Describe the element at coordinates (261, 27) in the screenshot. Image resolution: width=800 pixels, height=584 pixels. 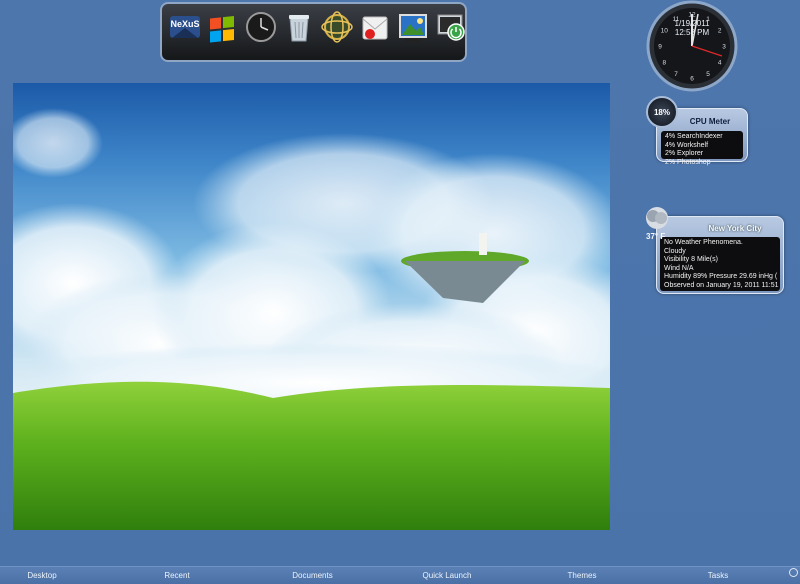
I see `clock-icon` at that location.